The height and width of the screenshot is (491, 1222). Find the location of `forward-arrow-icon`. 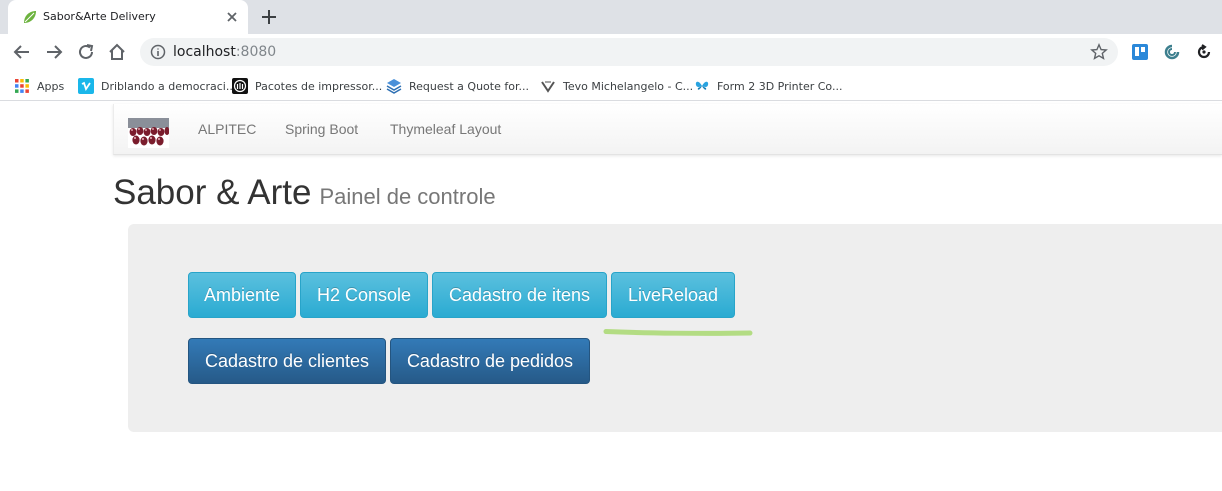

forward-arrow-icon is located at coordinates (54, 52).